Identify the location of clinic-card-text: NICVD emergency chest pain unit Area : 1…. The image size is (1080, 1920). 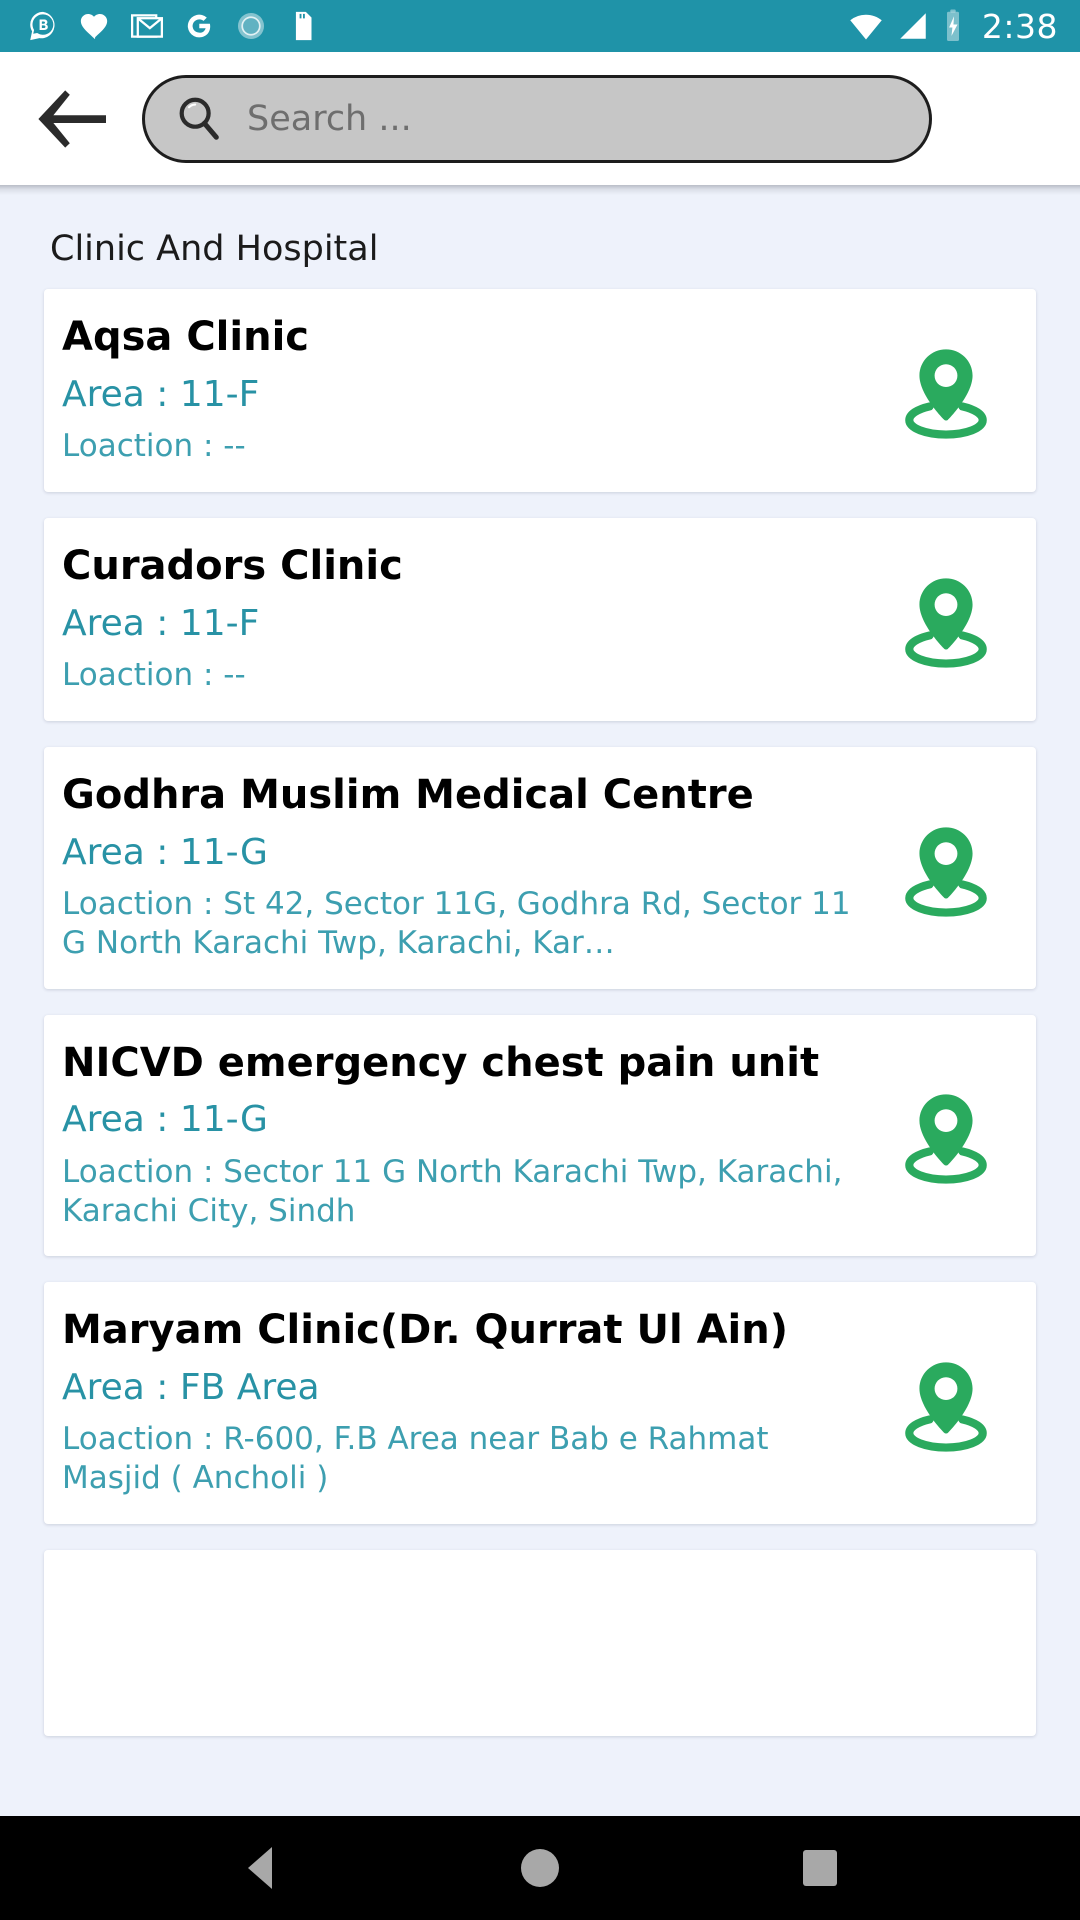
(465, 1135).